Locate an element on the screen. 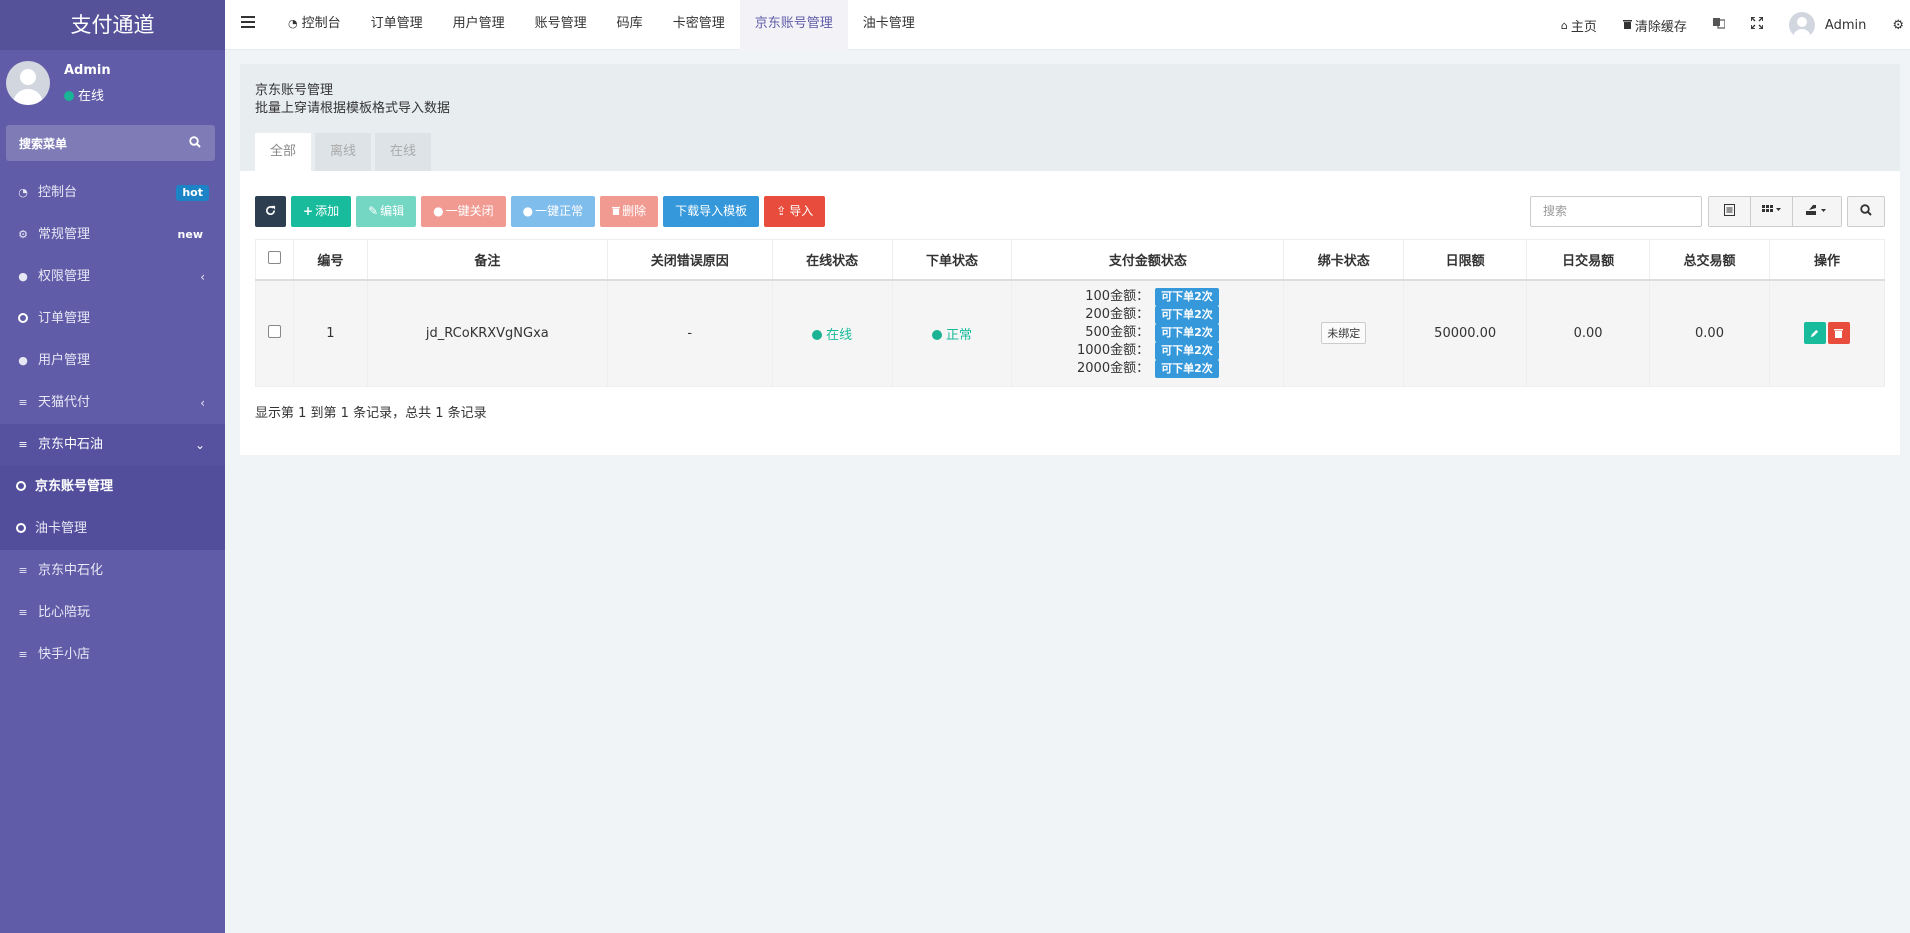 The image size is (1910, 933). tab-offline: 离线 is located at coordinates (343, 152).